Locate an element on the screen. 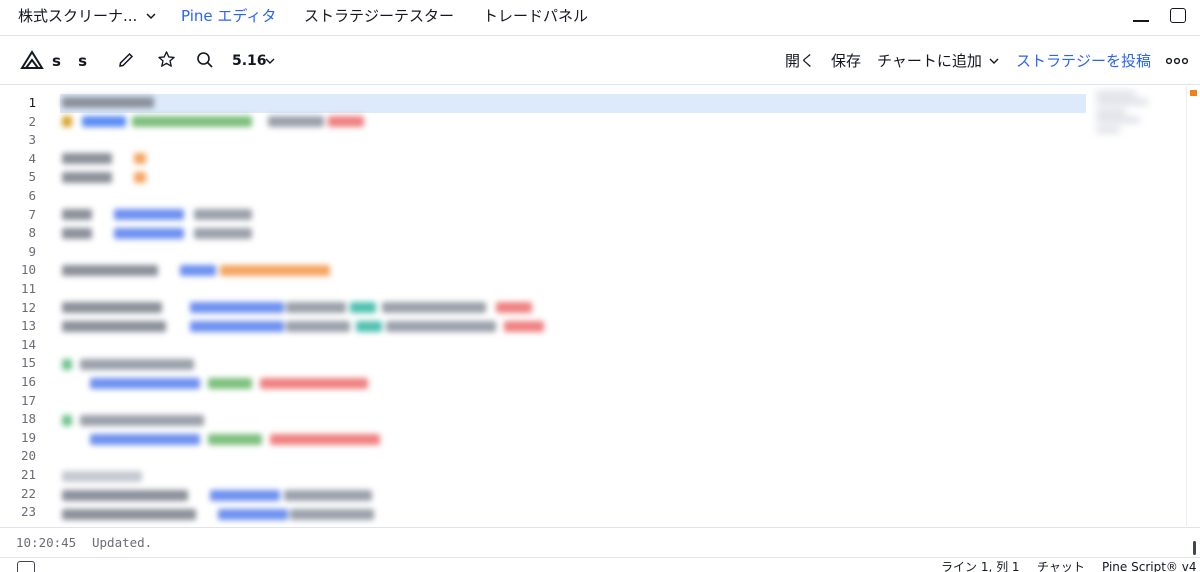 This screenshot has width=1200, height=572. line-number: 20 is located at coordinates (28, 456).